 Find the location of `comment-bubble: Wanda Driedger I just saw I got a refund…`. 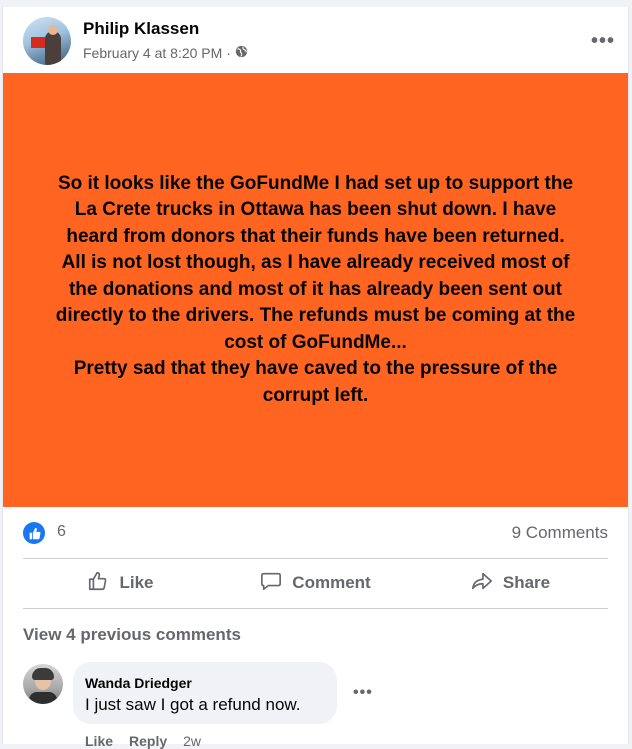

comment-bubble: Wanda Driedger I just saw I got a refund… is located at coordinates (205, 693).